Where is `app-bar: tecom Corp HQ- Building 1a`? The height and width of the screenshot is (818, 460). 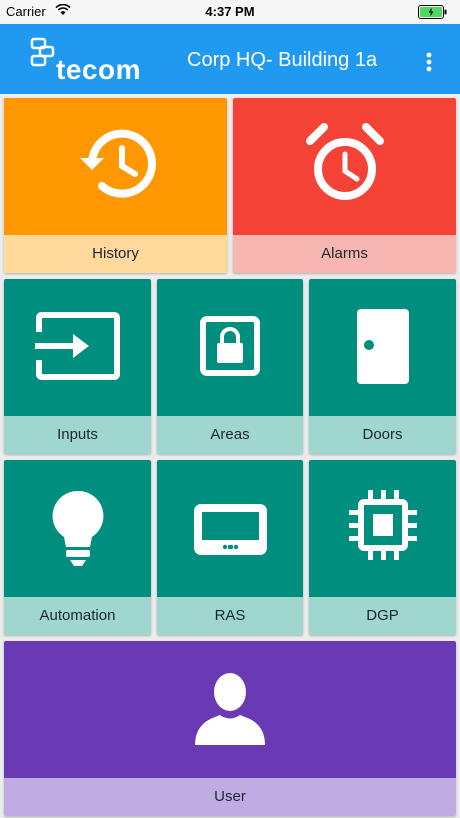 app-bar: tecom Corp HQ- Building 1a is located at coordinates (230, 59).